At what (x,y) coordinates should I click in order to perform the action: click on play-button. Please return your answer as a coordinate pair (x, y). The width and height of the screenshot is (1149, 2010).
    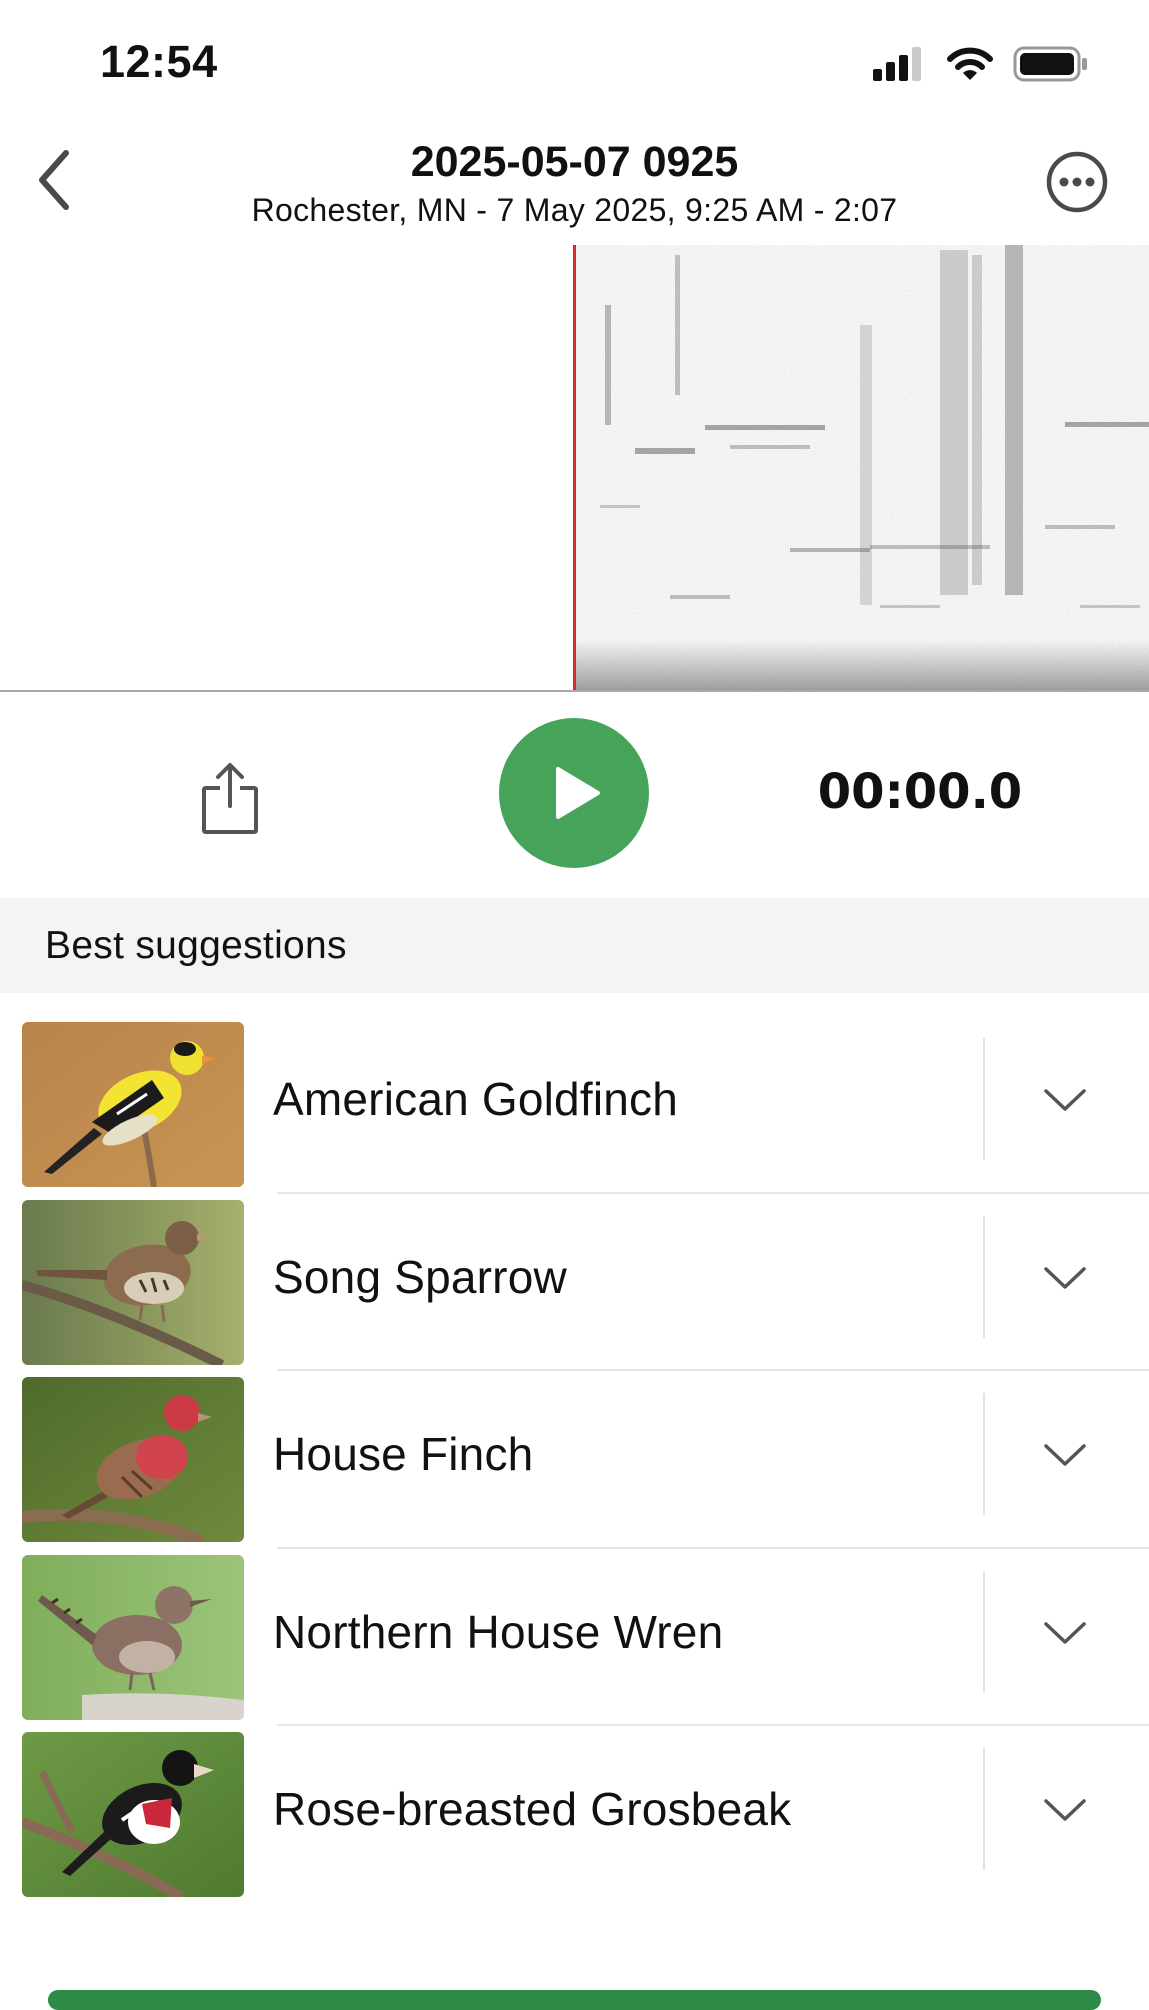
    Looking at the image, I should click on (574, 793).